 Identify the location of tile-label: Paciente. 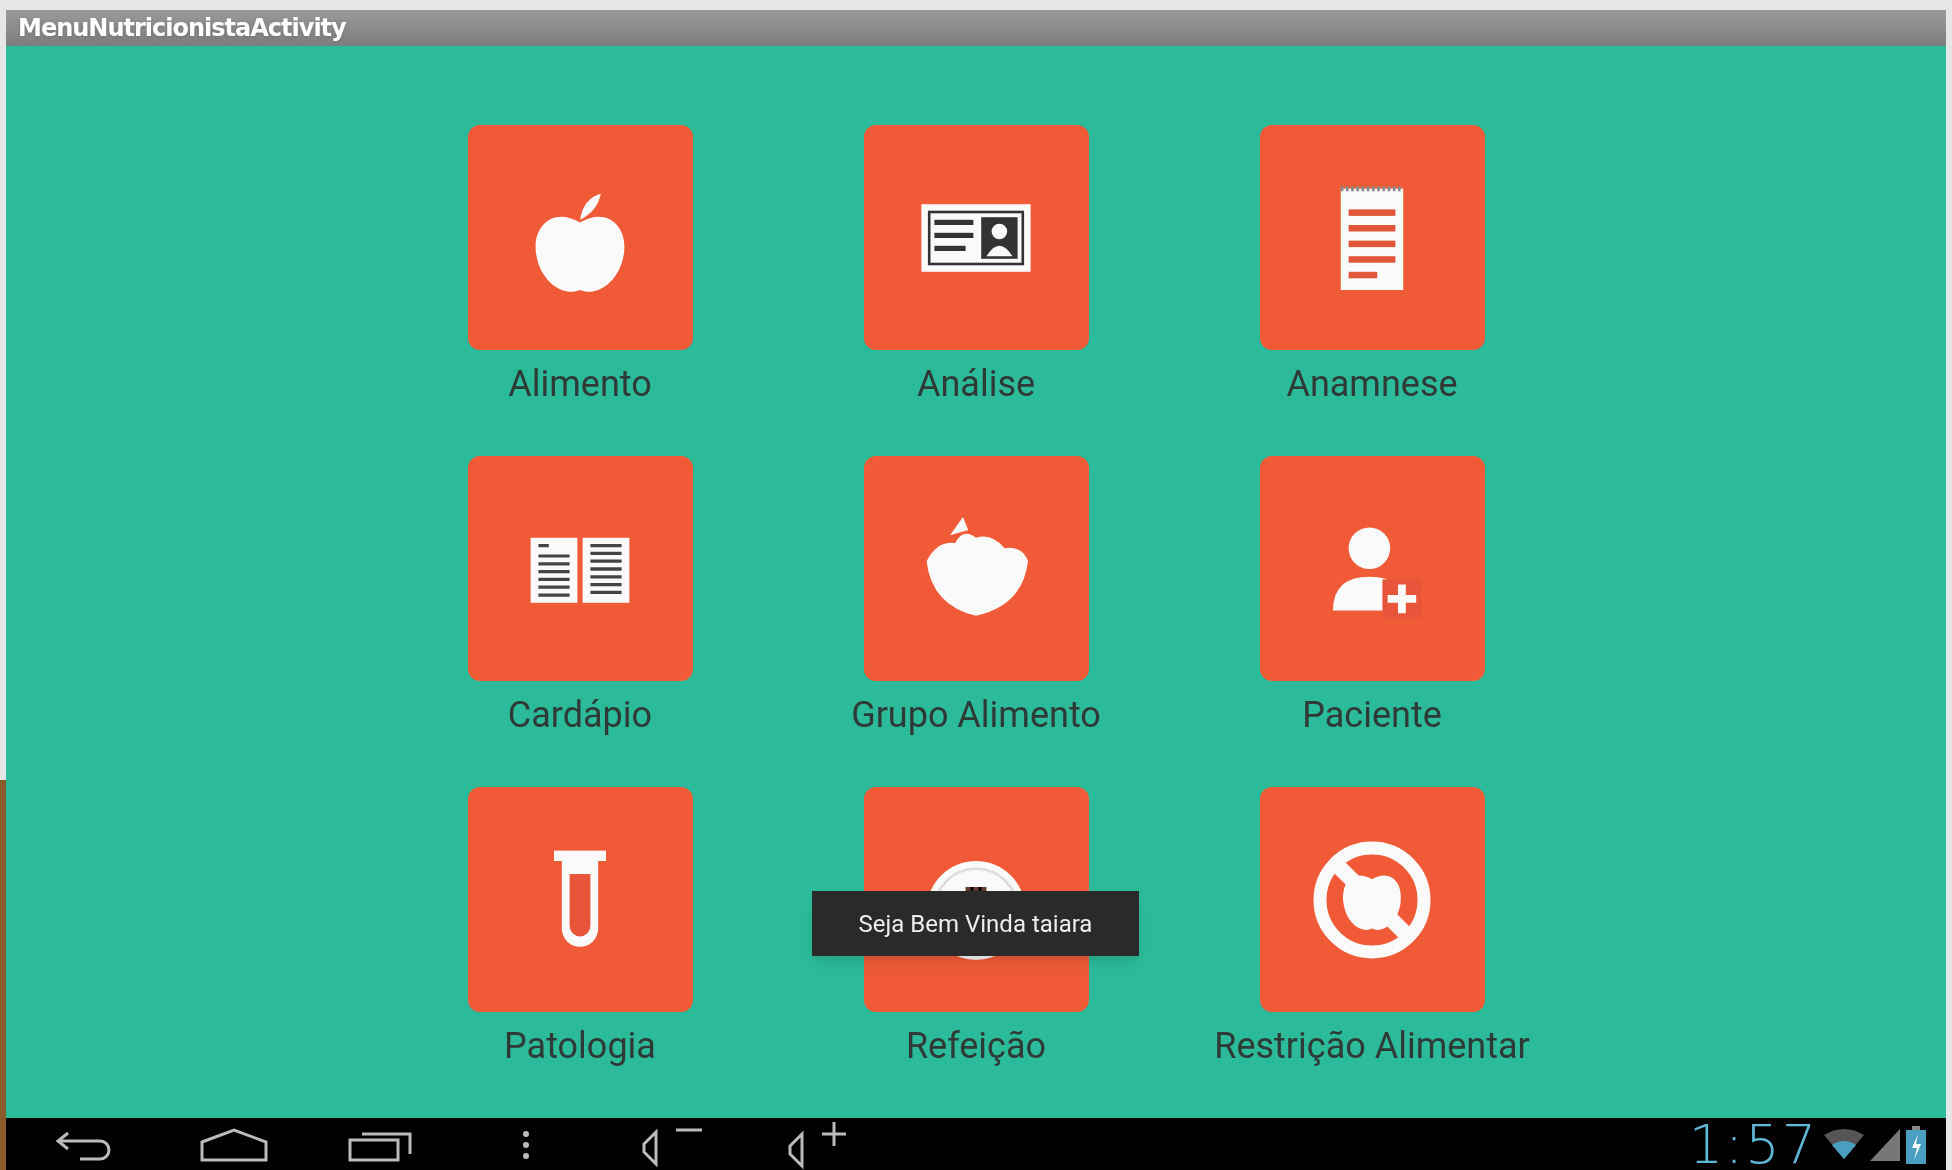
(1372, 715).